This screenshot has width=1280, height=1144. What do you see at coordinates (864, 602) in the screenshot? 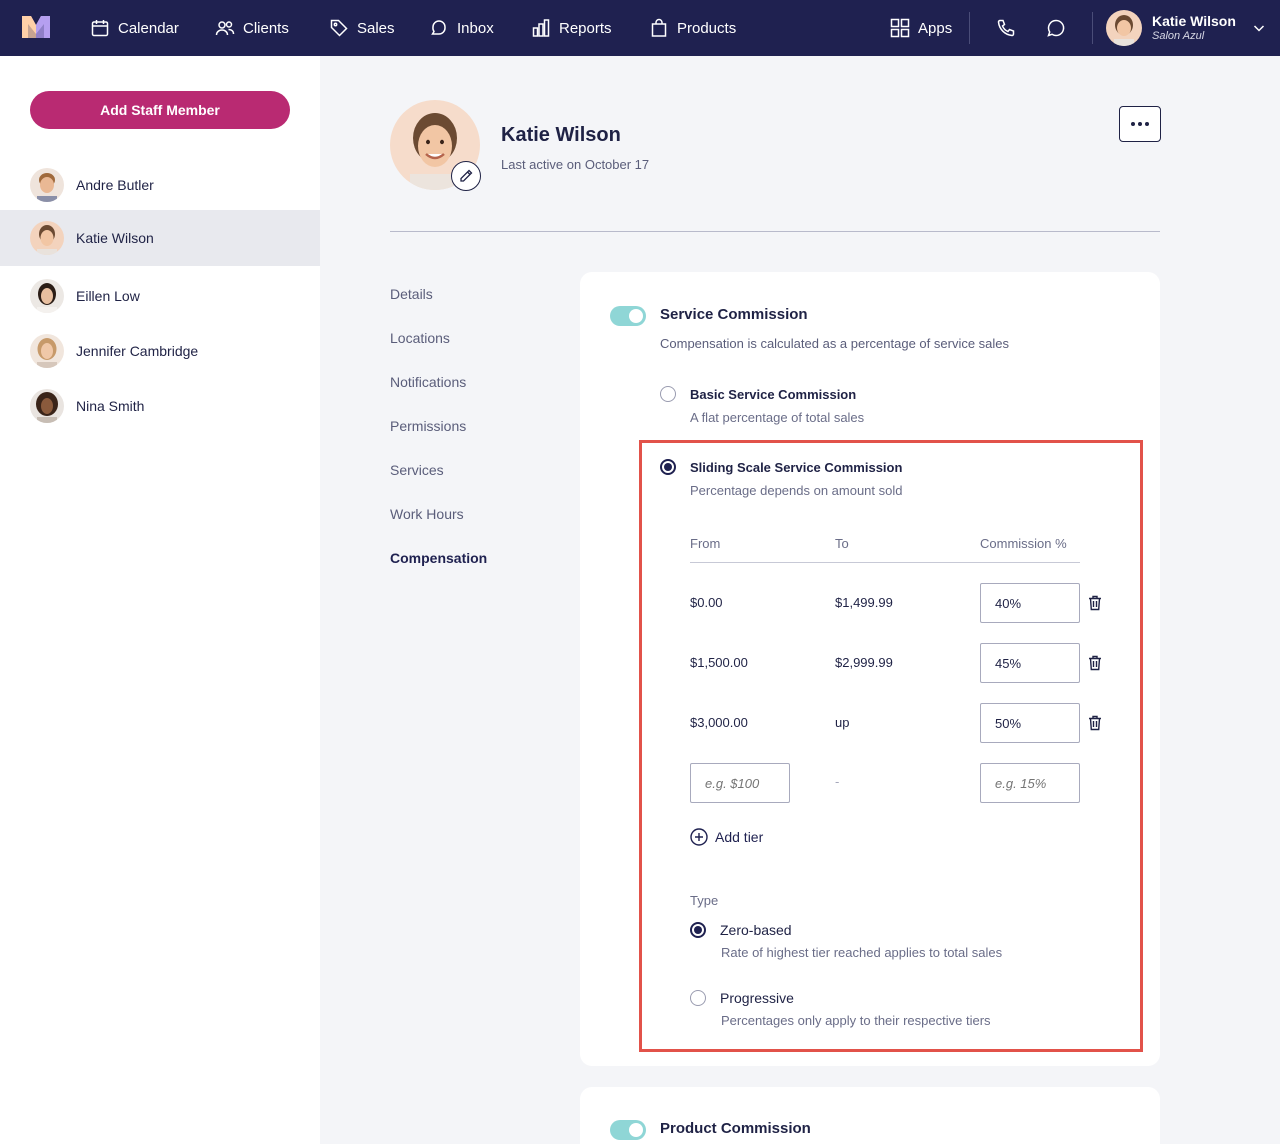
I see `tier-to: $1,499.99` at bounding box center [864, 602].